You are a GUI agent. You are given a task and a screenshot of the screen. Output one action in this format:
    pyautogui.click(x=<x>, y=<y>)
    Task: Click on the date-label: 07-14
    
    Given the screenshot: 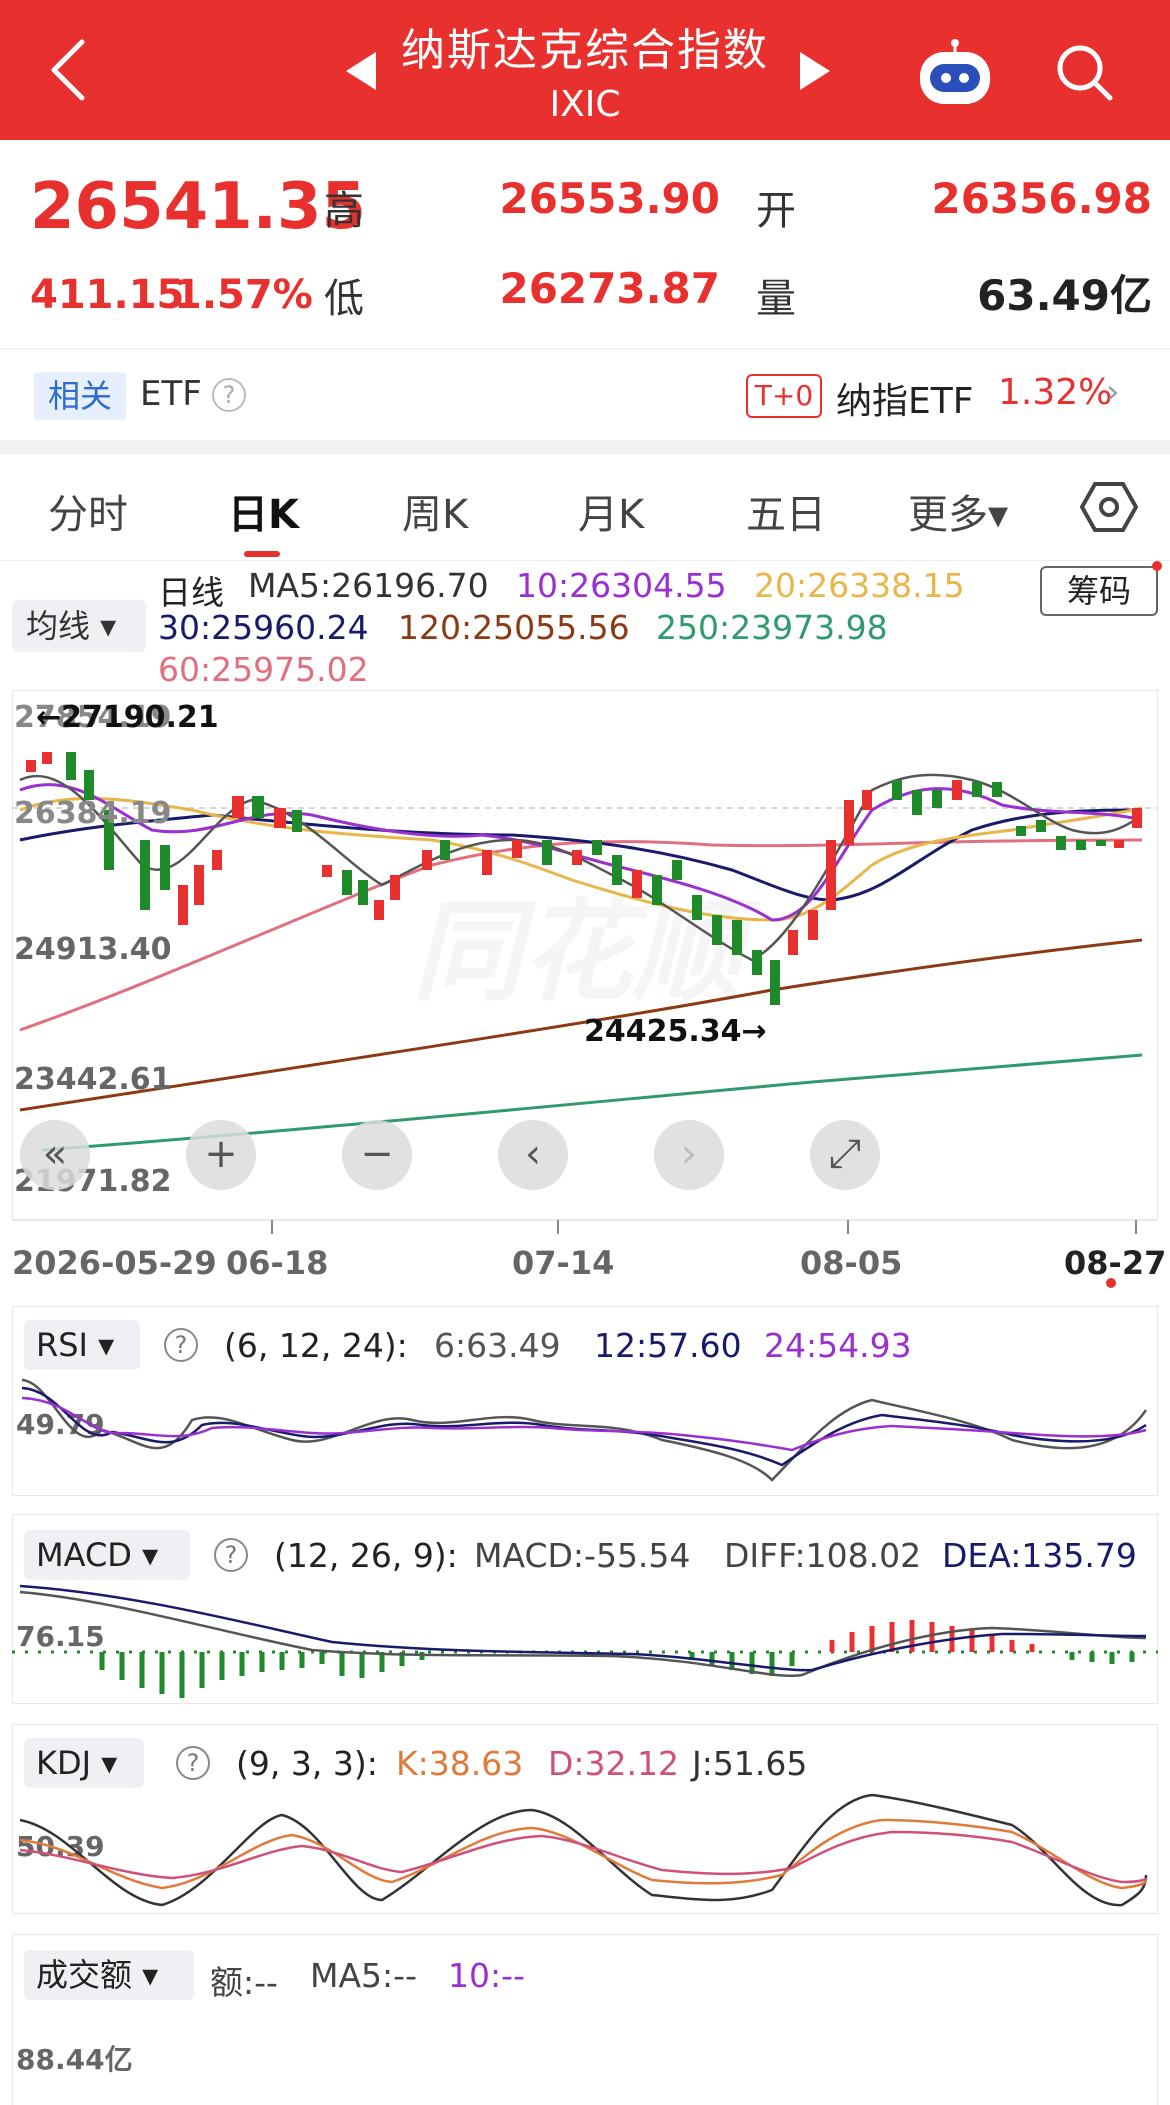 What is the action you would take?
    pyautogui.click(x=563, y=1263)
    